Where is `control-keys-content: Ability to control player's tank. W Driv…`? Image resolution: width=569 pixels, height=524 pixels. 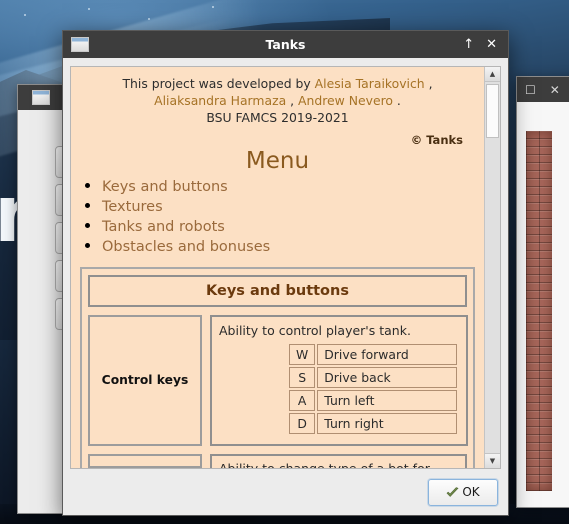 control-keys-content: Ability to control player's tank. W Driv… is located at coordinates (339, 380).